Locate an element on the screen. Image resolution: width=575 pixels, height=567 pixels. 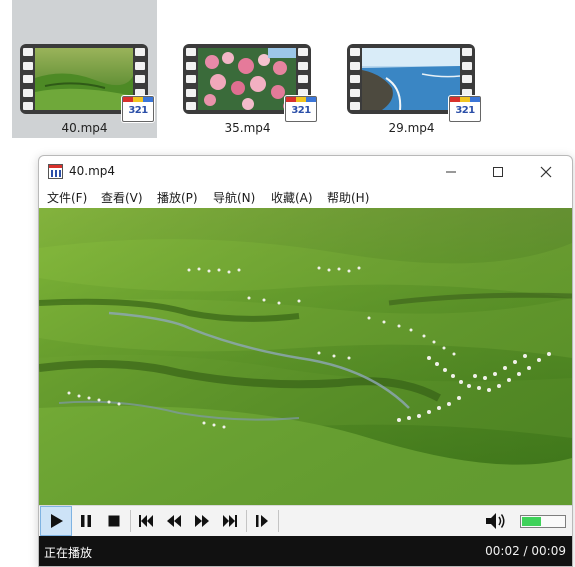
previous-button is located at coordinates (146, 521).